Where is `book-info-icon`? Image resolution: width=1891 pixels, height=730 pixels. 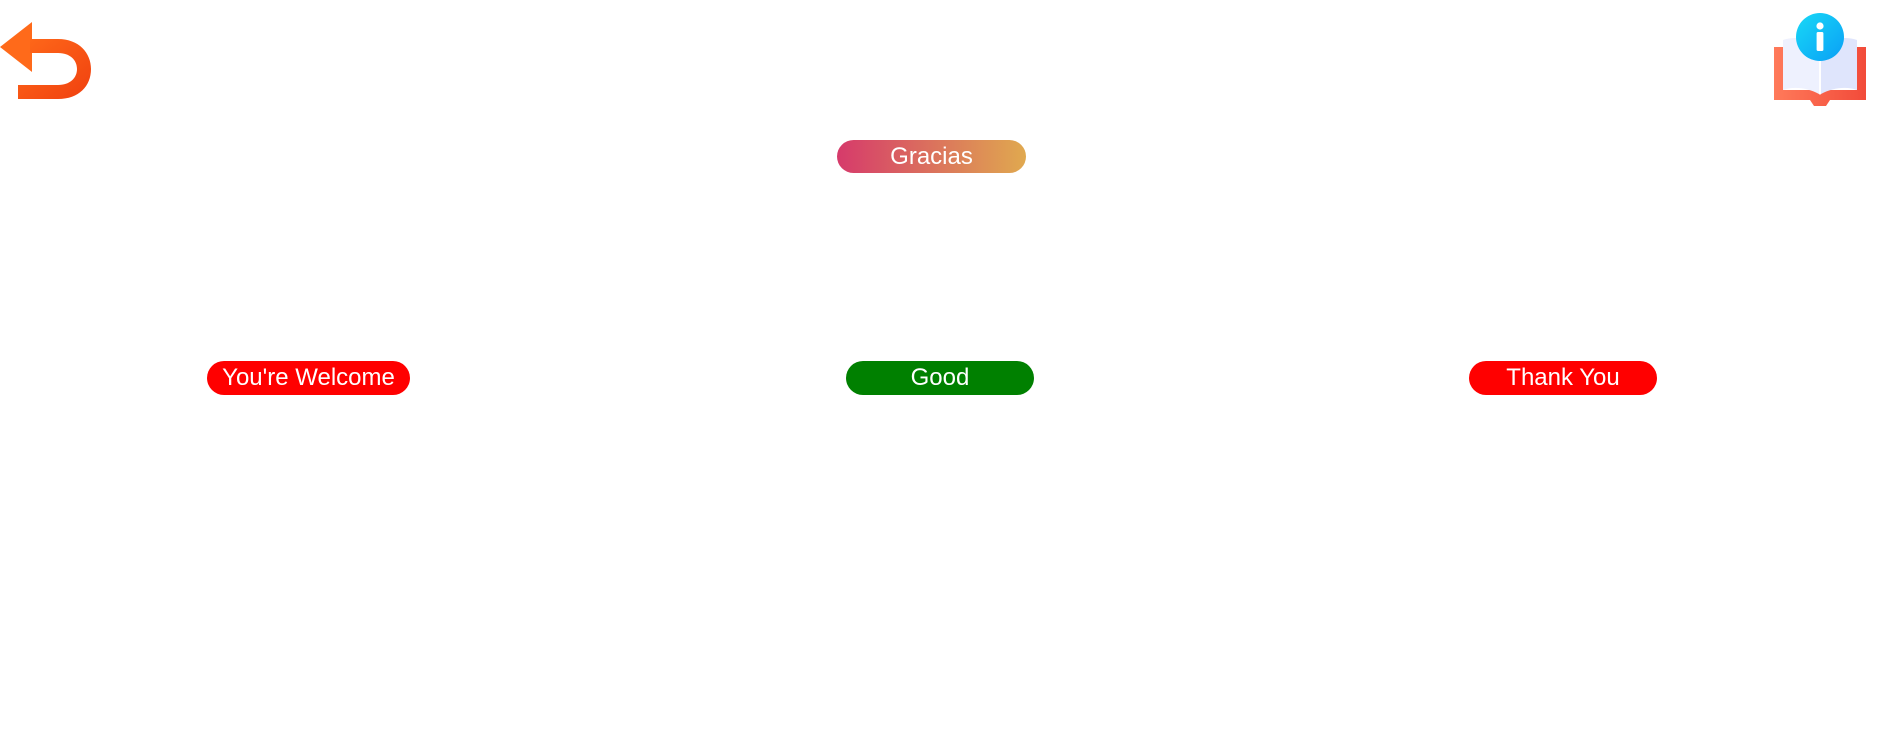 book-info-icon is located at coordinates (1820, 59).